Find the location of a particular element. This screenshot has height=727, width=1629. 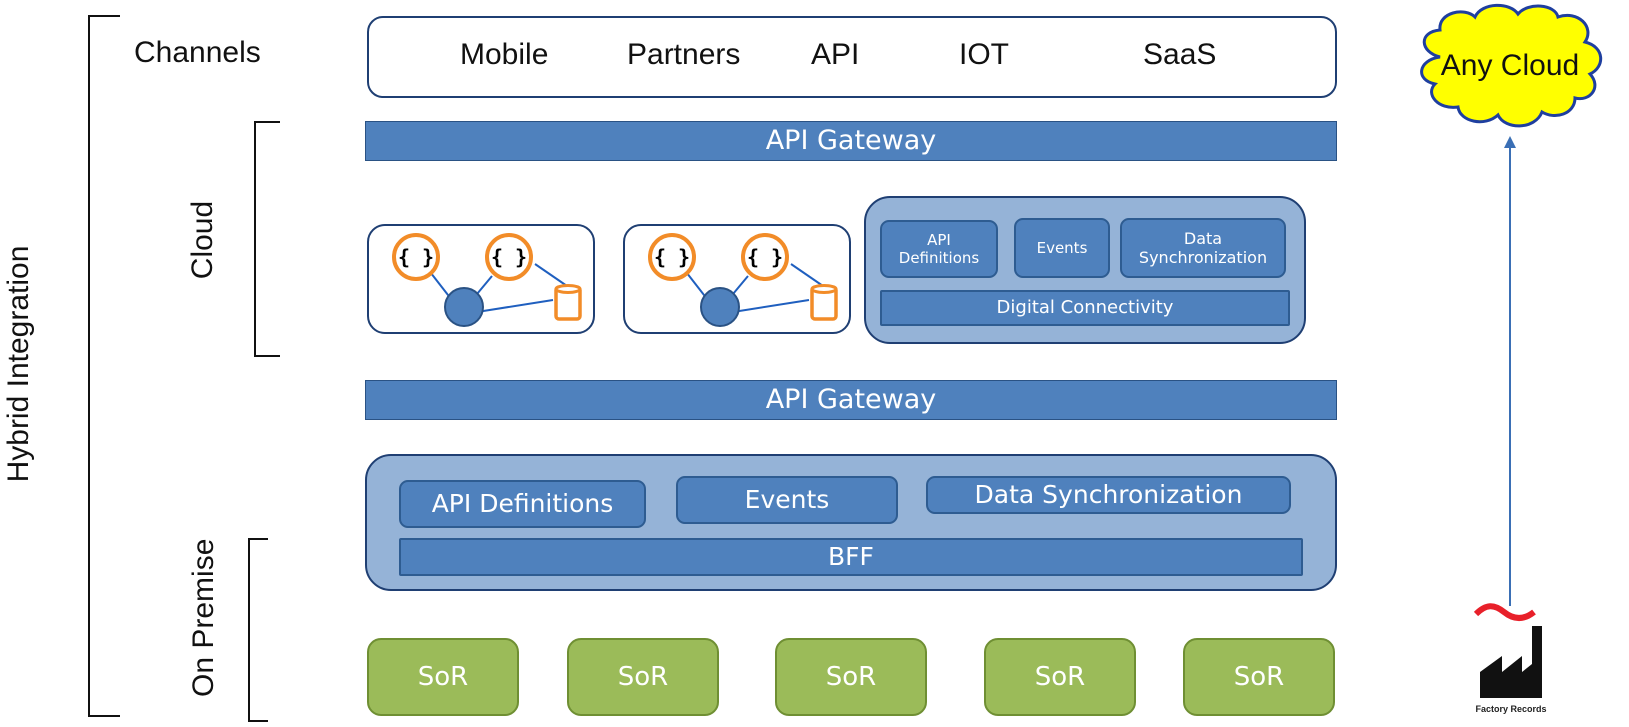

tile-api-definitions-cloud-label: API Definitions is located at coordinates (939, 249).